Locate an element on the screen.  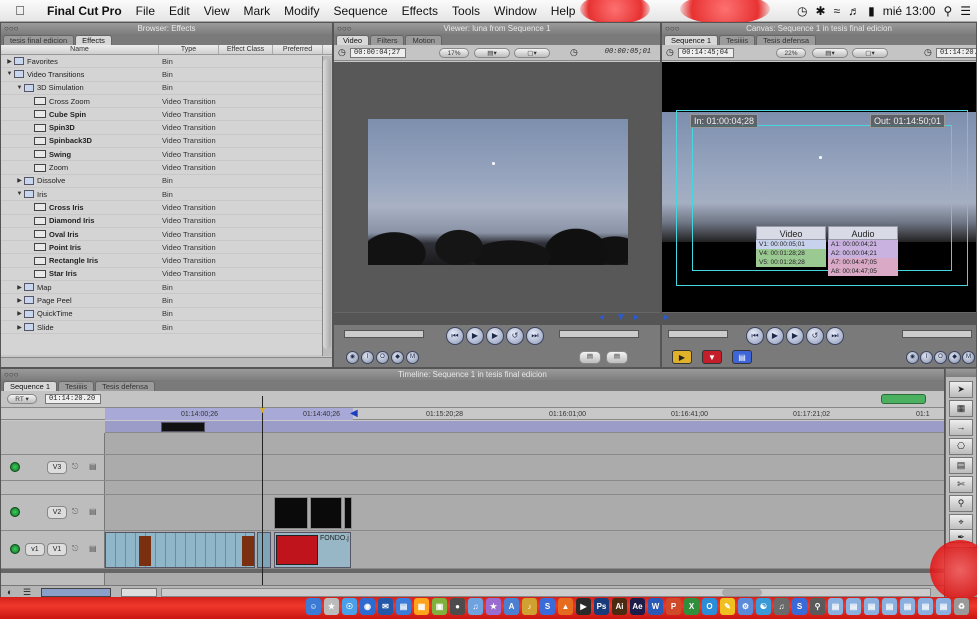
effect-row: Spinback3D Video Transition is located at coordinates (166, 142).